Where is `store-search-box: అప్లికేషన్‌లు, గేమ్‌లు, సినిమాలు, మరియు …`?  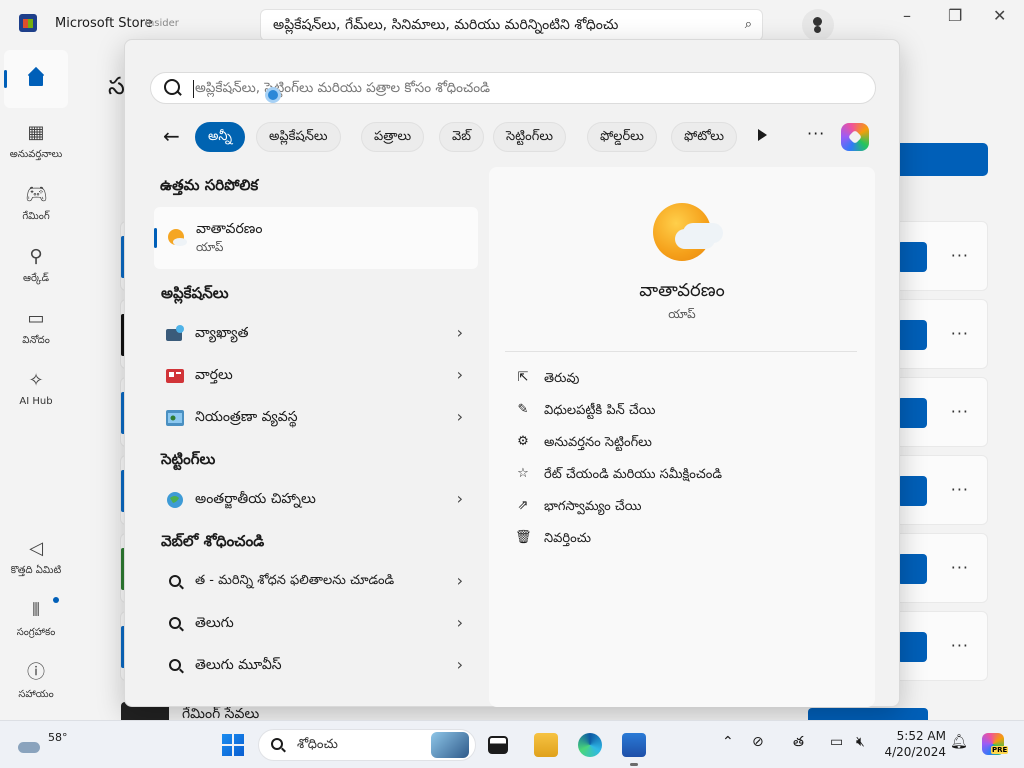 store-search-box: అప్లికేషన్‌లు, గేమ్‌లు, సినిమాలు, మరియు … is located at coordinates (511, 25).